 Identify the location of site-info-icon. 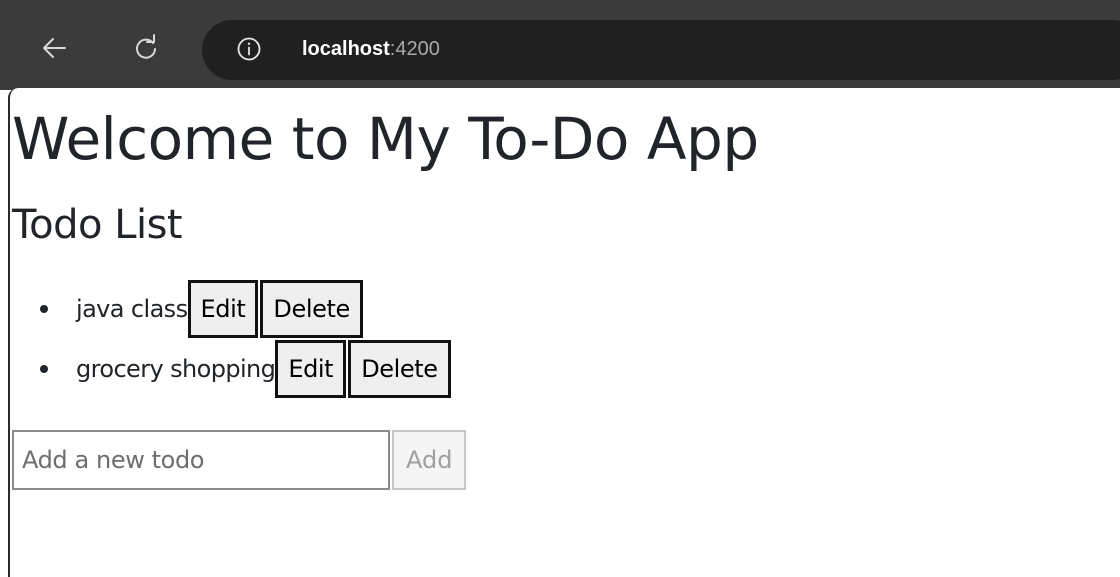
(249, 49).